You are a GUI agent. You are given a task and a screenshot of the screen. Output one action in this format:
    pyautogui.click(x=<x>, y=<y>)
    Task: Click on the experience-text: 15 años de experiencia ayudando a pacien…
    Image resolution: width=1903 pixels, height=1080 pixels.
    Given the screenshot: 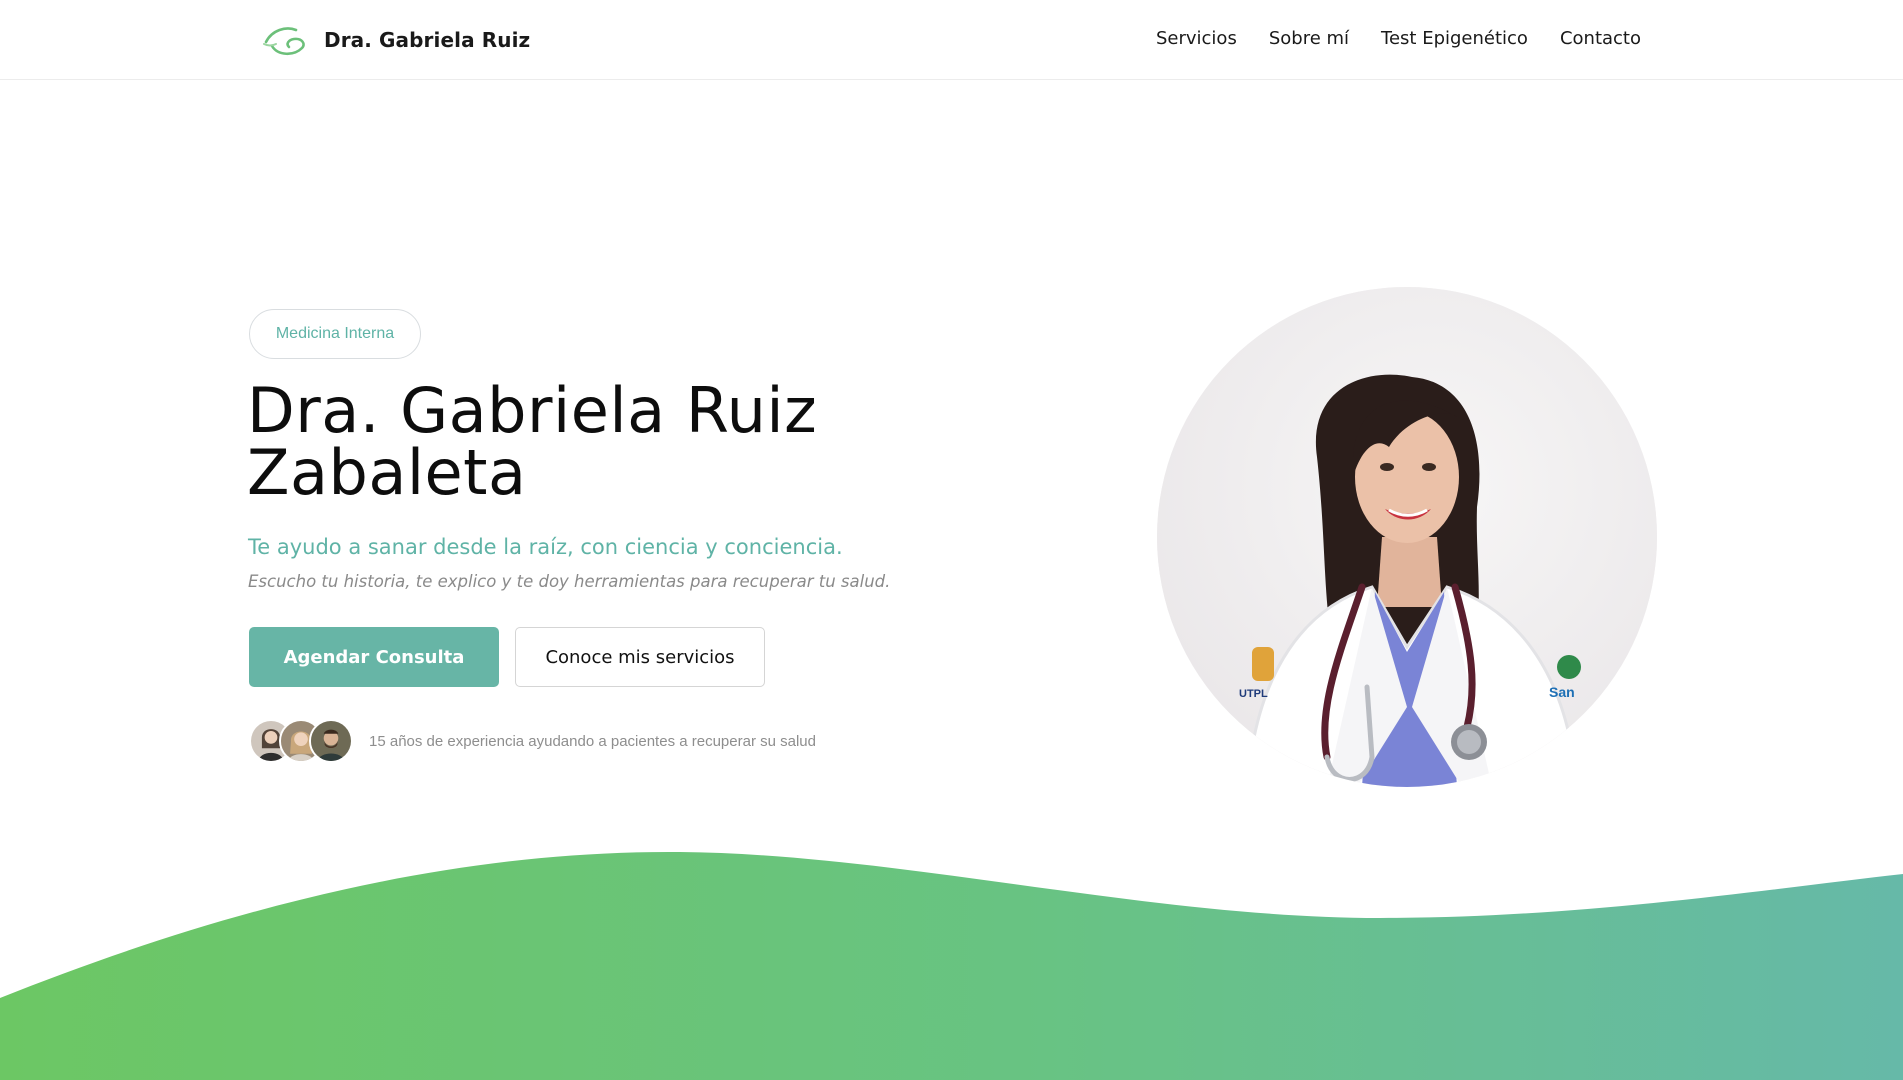 What is the action you would take?
    pyautogui.click(x=592, y=741)
    